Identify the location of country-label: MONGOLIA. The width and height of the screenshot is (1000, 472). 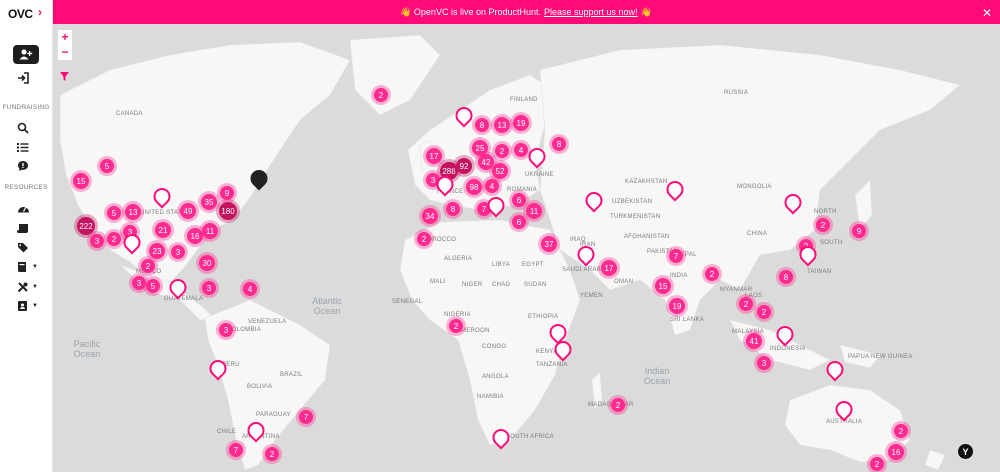
(754, 187).